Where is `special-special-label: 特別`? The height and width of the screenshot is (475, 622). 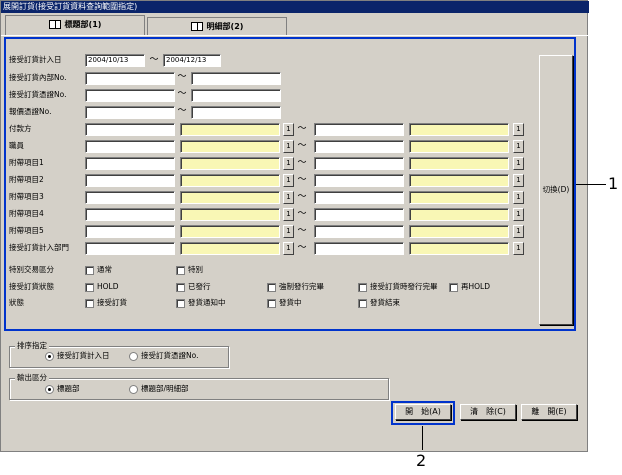
special-special-label: 特別 is located at coordinates (195, 269).